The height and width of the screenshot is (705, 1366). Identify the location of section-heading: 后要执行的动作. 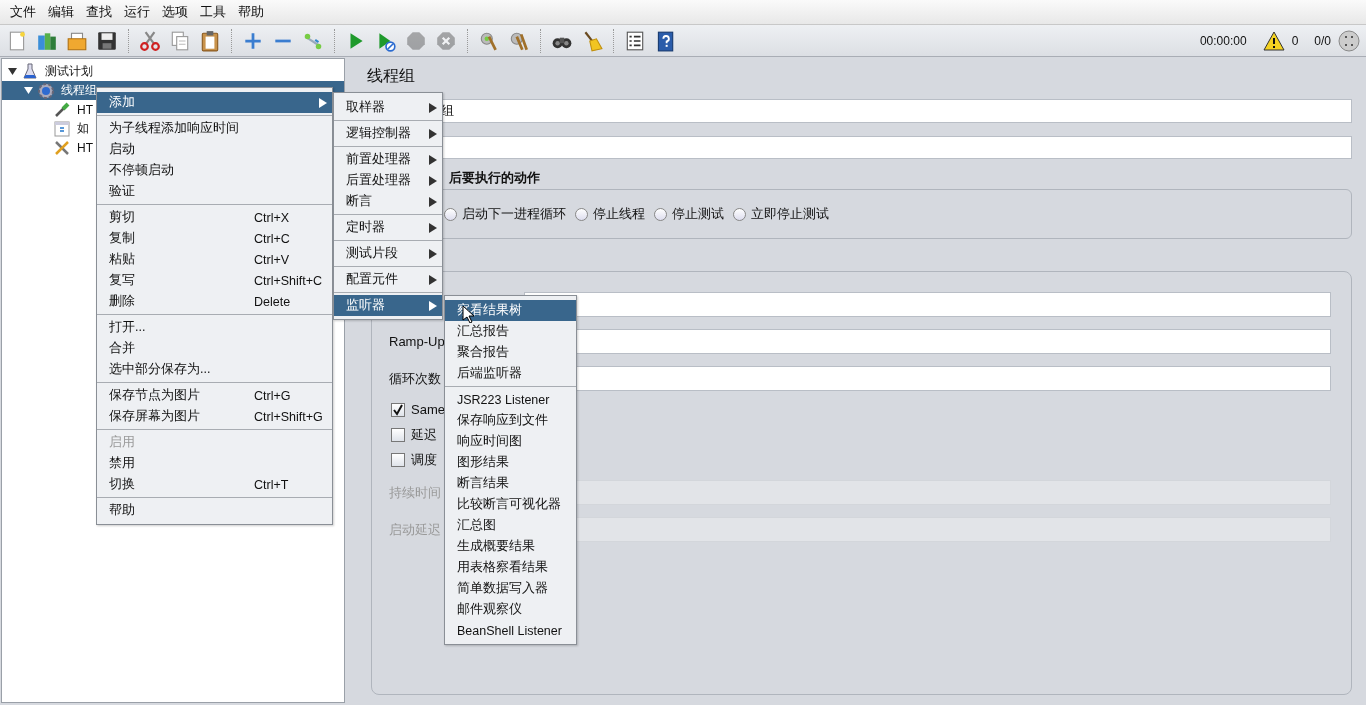
(494, 178).